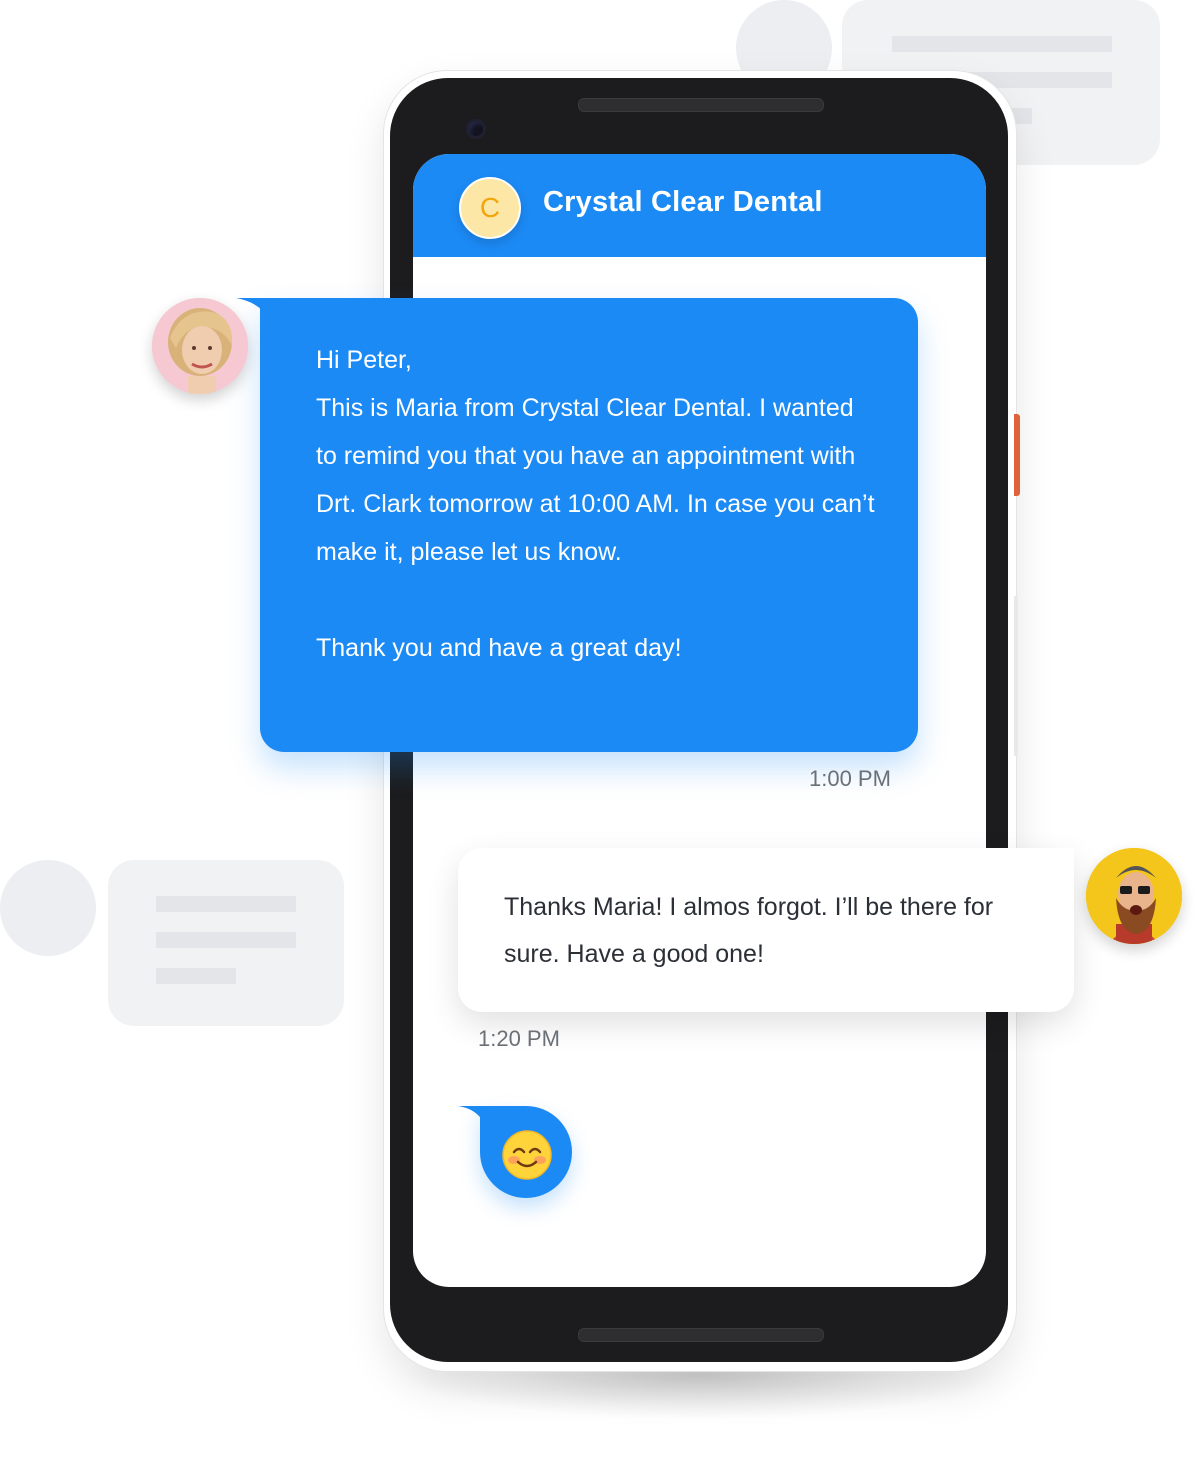 The image size is (1202, 1480). What do you see at coordinates (701, 105) in the screenshot?
I see `top-speaker` at bounding box center [701, 105].